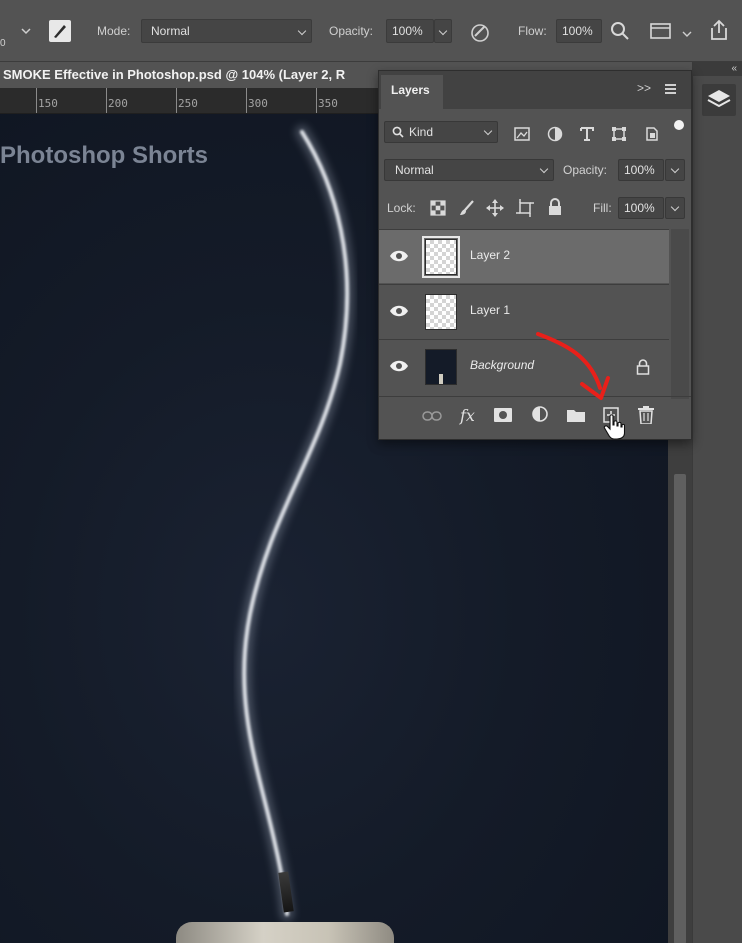 The height and width of the screenshot is (943, 742). What do you see at coordinates (525, 208) in the screenshot?
I see `lock-artboard-icon` at bounding box center [525, 208].